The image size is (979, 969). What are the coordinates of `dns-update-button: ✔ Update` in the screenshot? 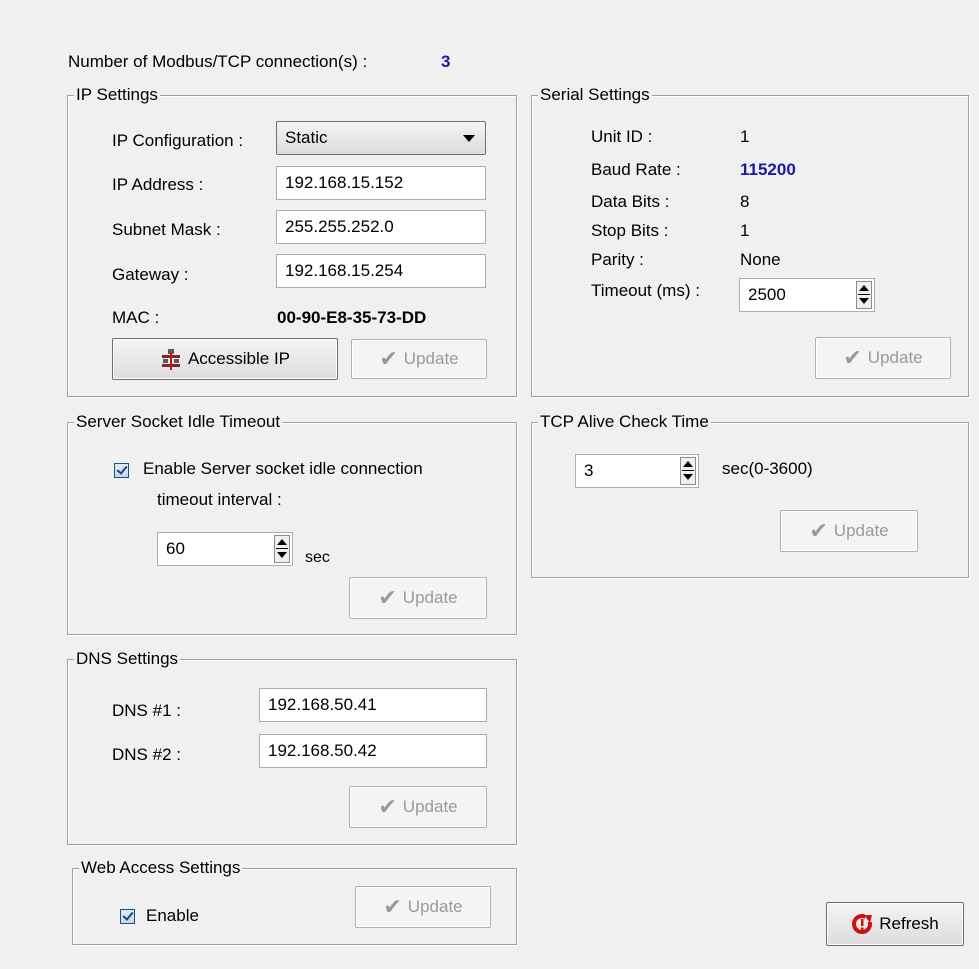 It's located at (418, 807).